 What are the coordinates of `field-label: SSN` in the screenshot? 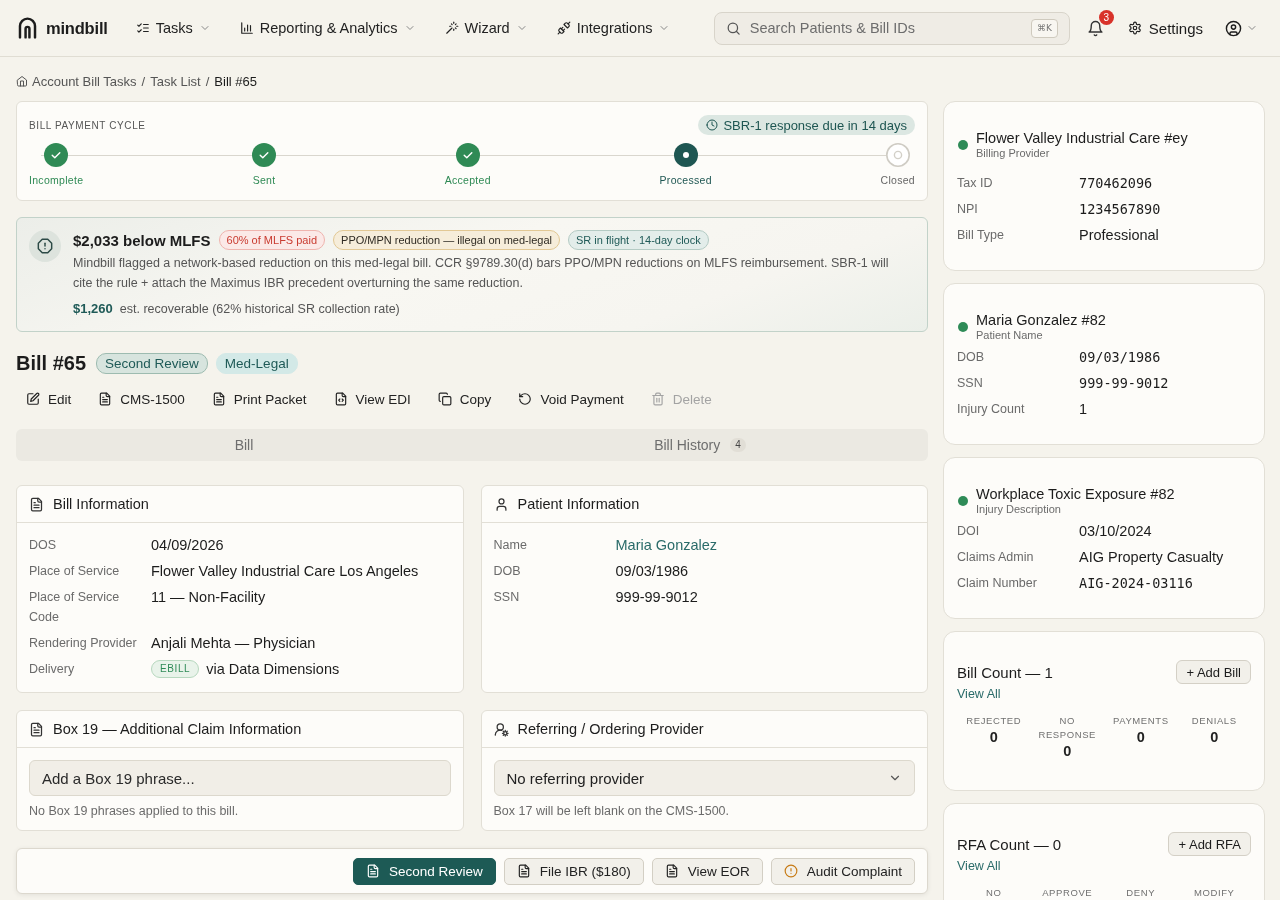 It's located at (507, 597).